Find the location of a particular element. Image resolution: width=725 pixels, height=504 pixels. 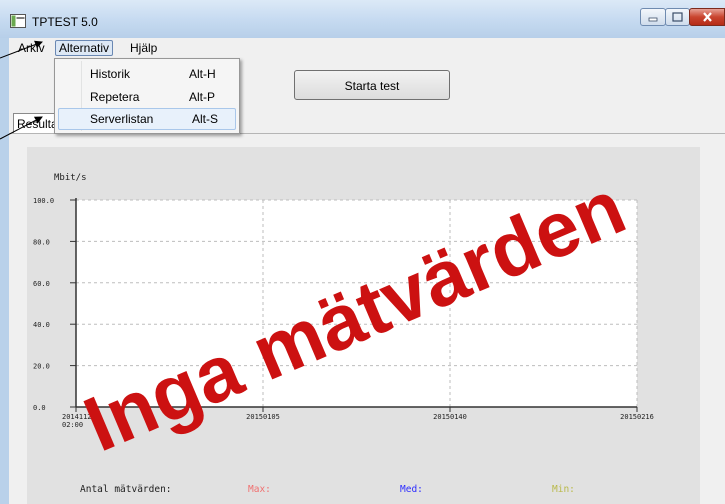

x-tick-label: 20150216 is located at coordinates (637, 417).